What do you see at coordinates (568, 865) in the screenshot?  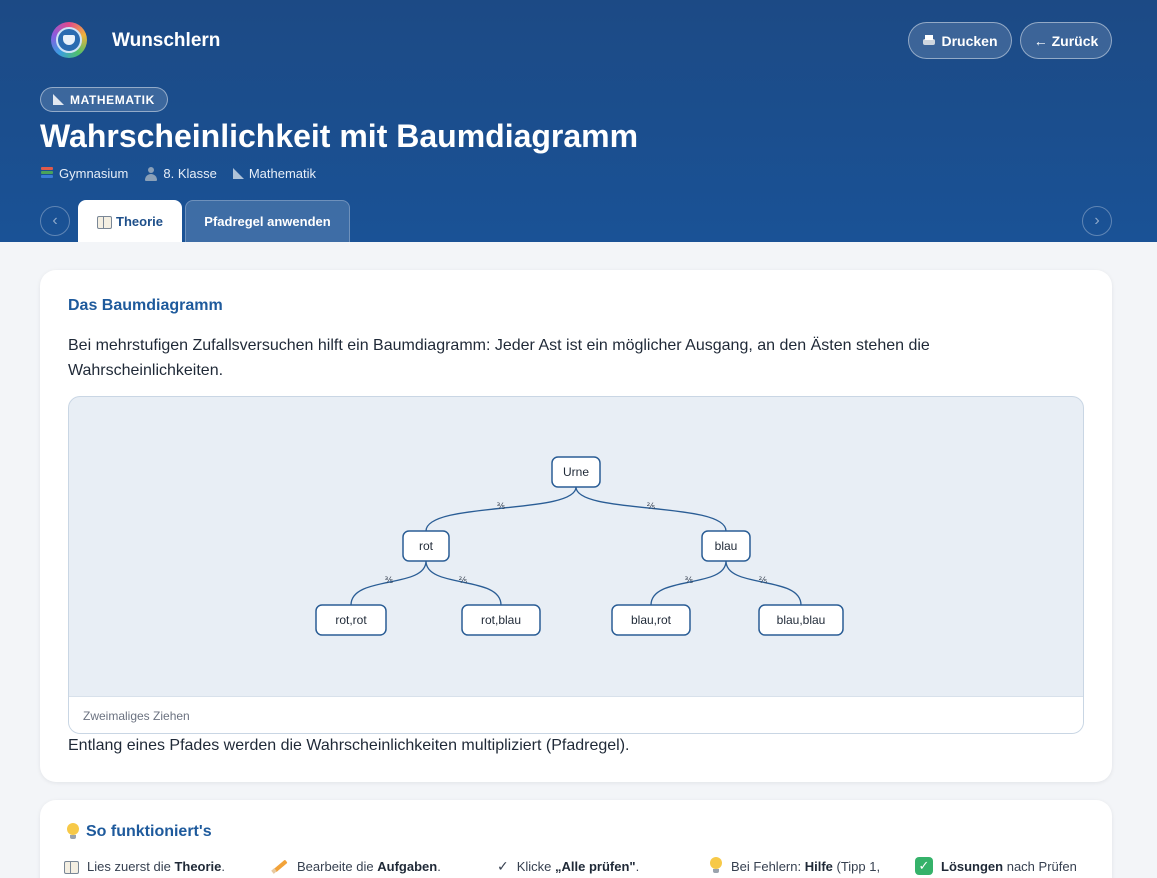 I see `howto-step: ✓ Klicke „Alle prüfen".` at bounding box center [568, 865].